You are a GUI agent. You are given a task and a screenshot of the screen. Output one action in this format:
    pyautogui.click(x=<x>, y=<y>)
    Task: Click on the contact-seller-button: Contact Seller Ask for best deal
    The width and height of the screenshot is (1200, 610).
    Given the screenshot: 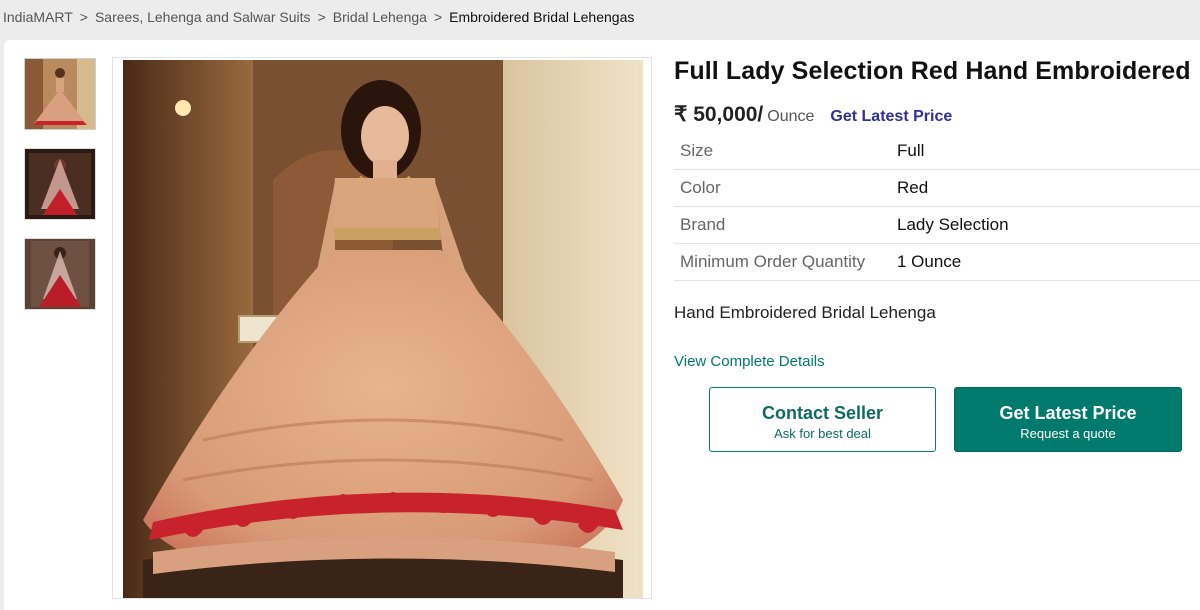 What is the action you would take?
    pyautogui.click(x=822, y=419)
    